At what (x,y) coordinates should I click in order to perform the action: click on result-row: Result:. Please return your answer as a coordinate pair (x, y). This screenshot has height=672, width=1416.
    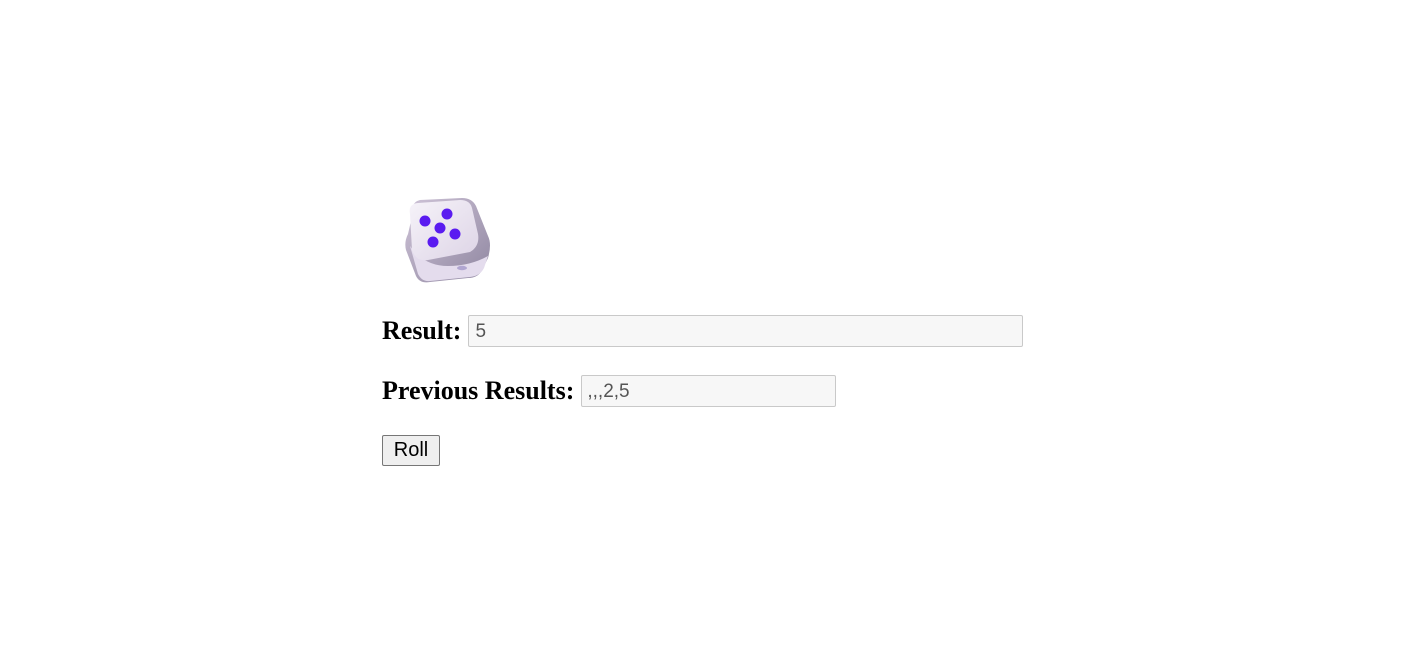
    Looking at the image, I should click on (703, 331).